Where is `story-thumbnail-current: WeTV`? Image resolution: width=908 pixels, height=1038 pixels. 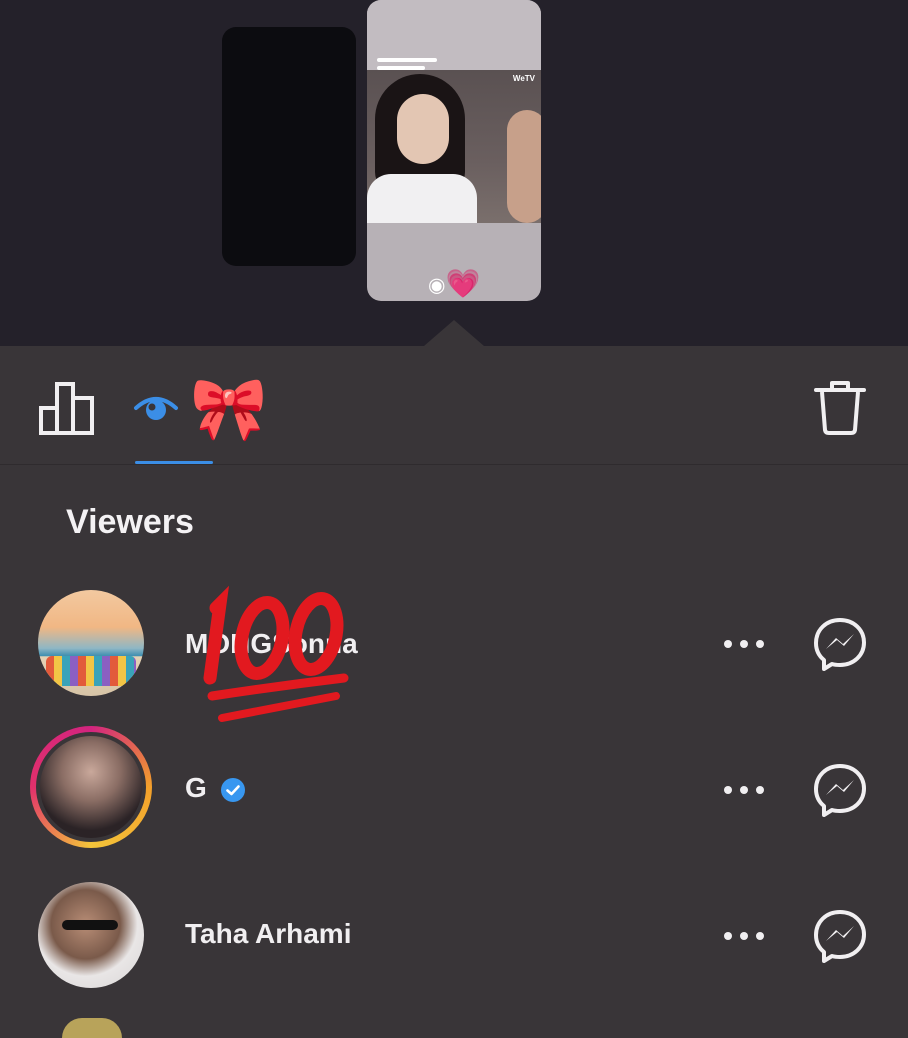
story-thumbnail-current: WeTV is located at coordinates (454, 150).